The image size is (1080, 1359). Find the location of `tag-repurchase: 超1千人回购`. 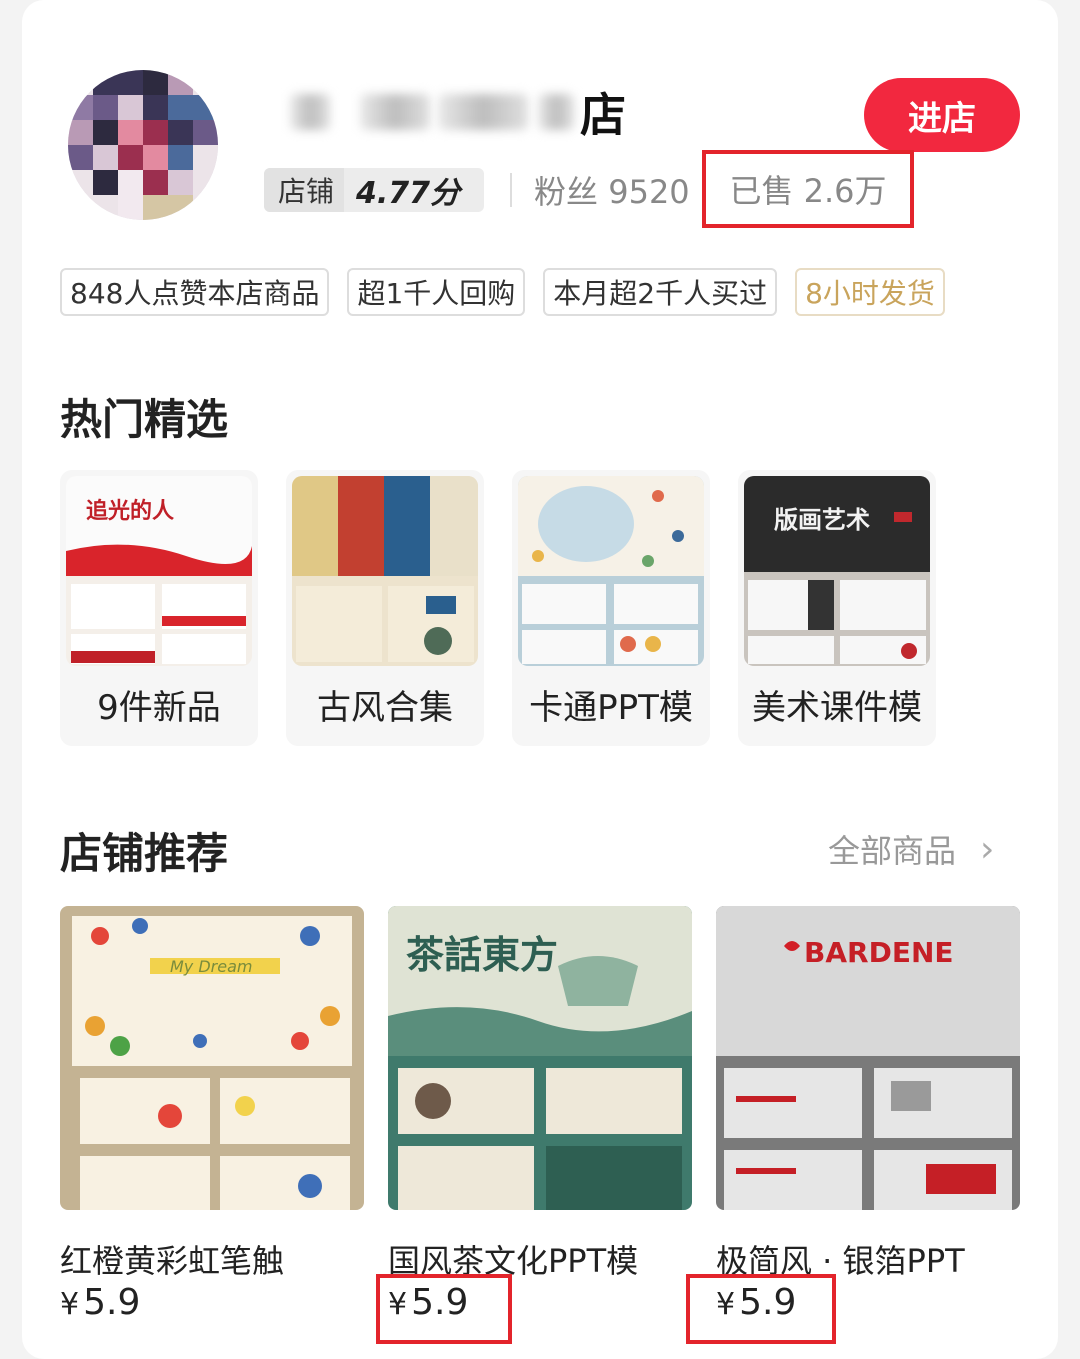

tag-repurchase: 超1千人回购 is located at coordinates (436, 292).